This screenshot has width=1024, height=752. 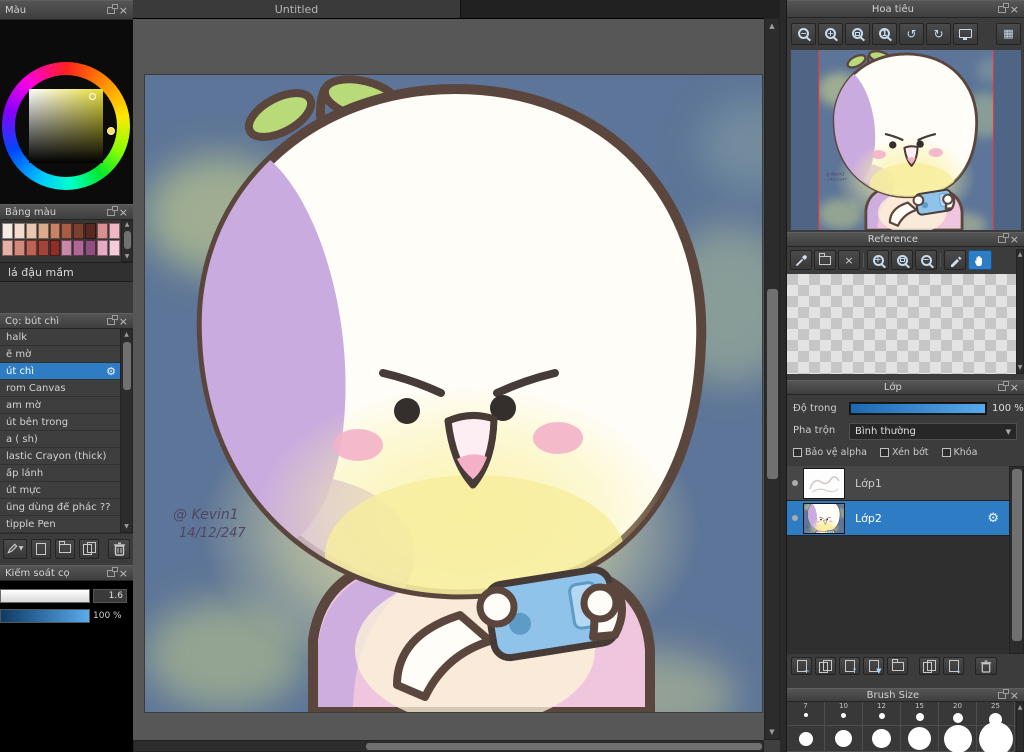 What do you see at coordinates (911, 33) in the screenshot?
I see `rotate-ccw-button: ↺` at bounding box center [911, 33].